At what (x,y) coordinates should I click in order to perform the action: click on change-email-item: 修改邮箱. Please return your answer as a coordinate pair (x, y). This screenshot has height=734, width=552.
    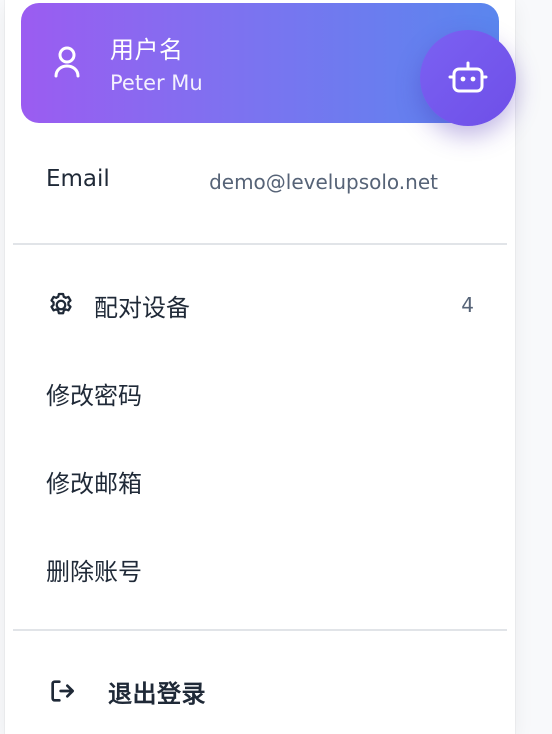
    Looking at the image, I should click on (260, 481).